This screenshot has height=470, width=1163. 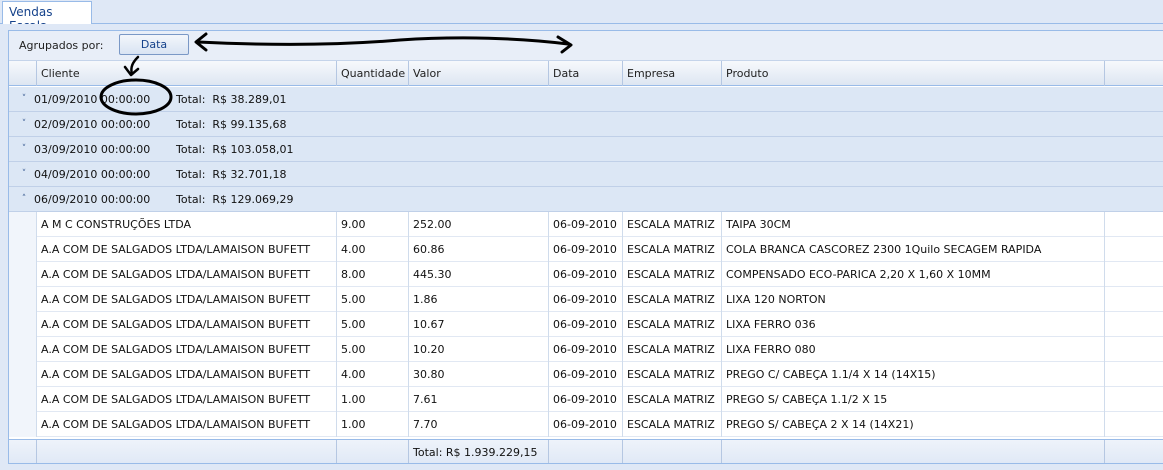 I want to click on cell-produto: TAIPA 30CM, so click(x=912, y=224).